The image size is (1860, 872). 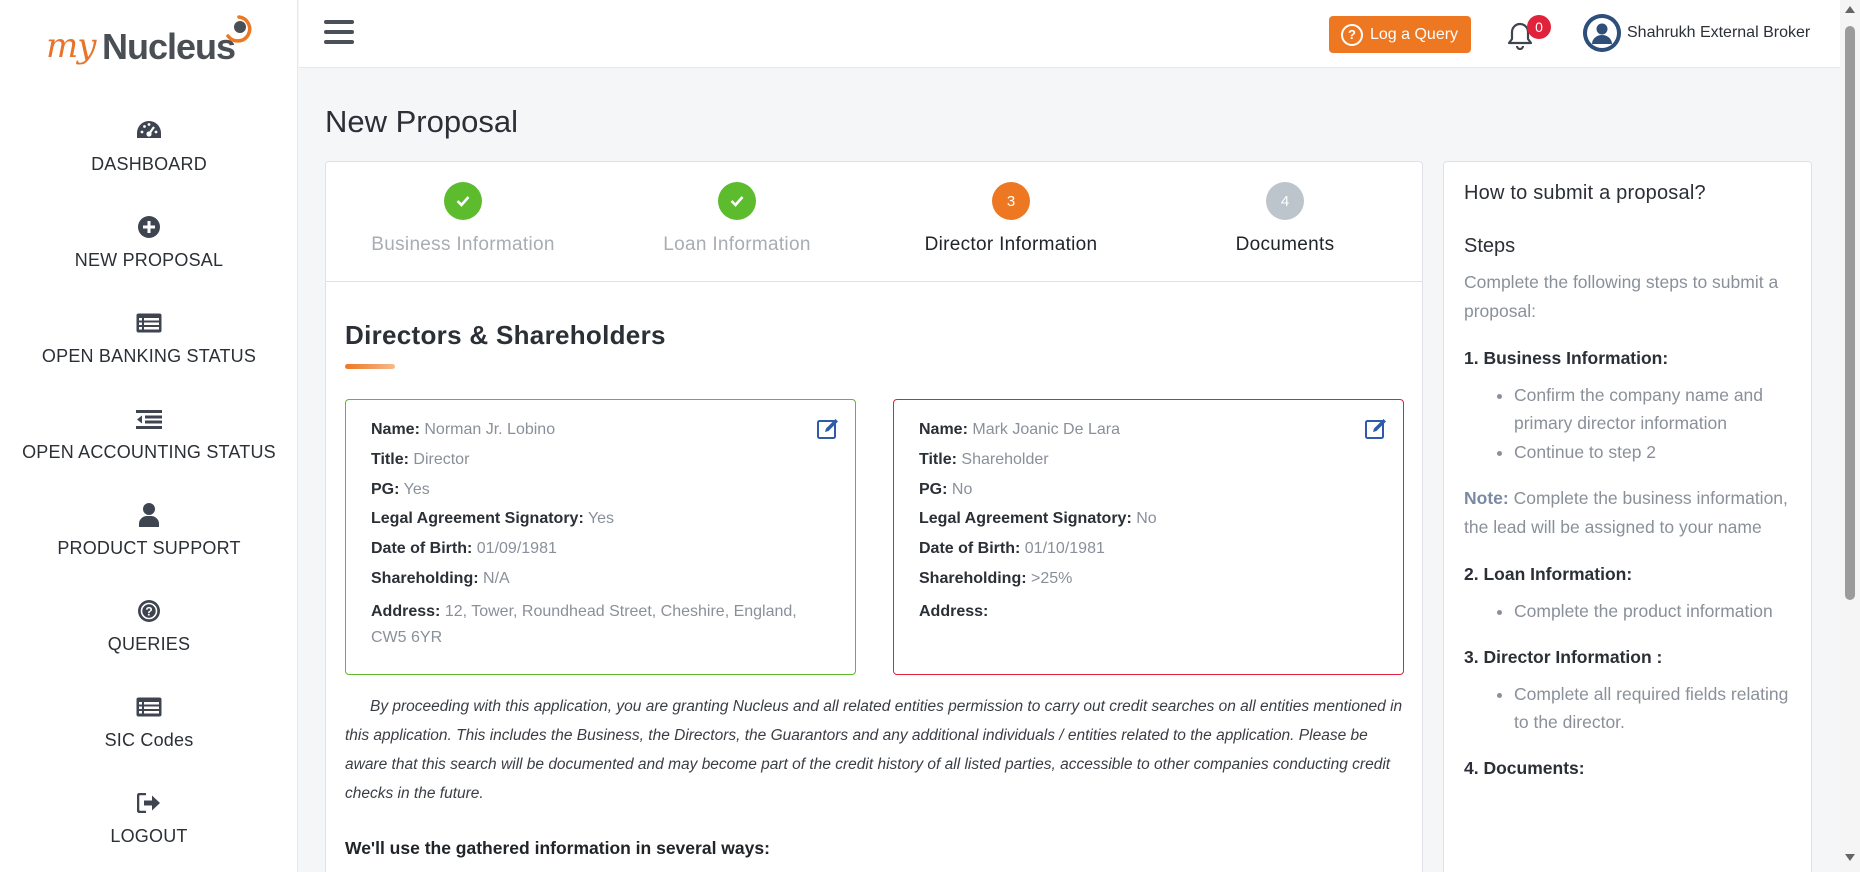 I want to click on help-step-2-list: Complete the product information, so click(x=1627, y=611).